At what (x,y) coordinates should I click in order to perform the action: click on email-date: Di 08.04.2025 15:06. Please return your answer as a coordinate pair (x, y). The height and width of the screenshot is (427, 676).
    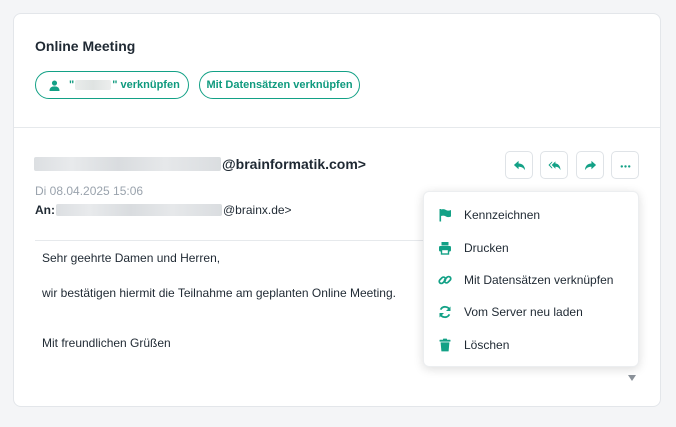
    Looking at the image, I should click on (89, 191).